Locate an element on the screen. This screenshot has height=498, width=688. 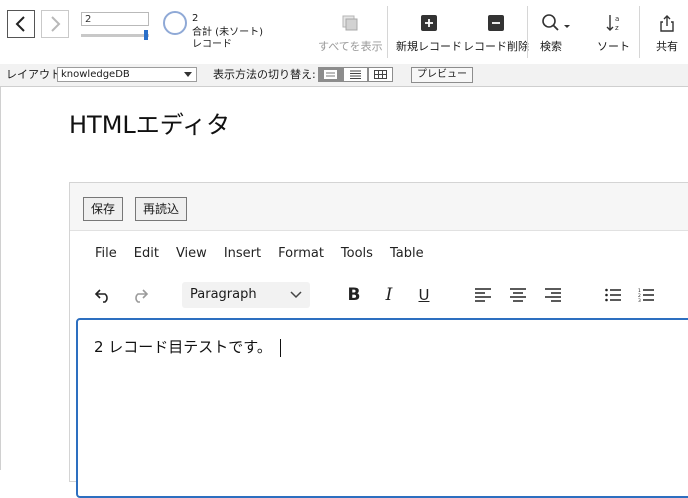
chevron-right-icon is located at coordinates (56, 24).